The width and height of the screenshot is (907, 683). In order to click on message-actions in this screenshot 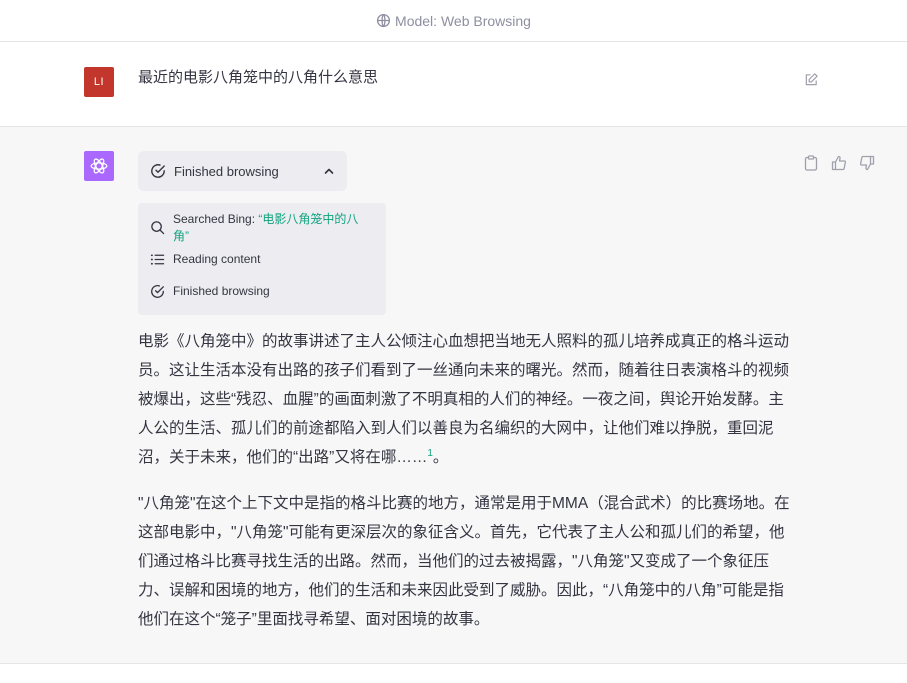, I will do `click(839, 163)`.